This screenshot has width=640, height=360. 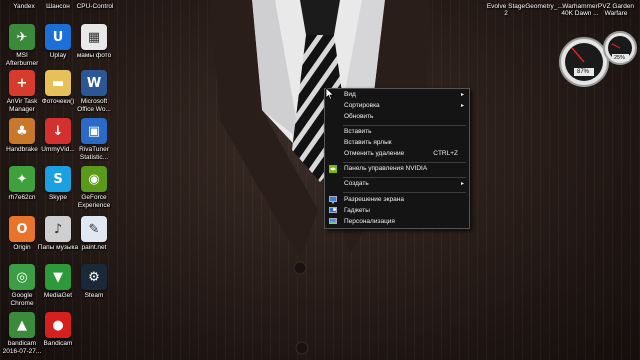 I want to click on menu-item-label: Панель управления NVIDIA, so click(x=386, y=168).